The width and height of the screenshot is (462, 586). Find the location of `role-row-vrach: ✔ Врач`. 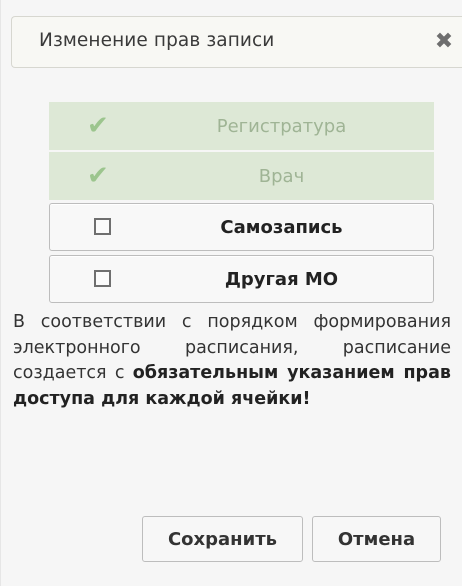

role-row-vrach: ✔ Врач is located at coordinates (241, 176).